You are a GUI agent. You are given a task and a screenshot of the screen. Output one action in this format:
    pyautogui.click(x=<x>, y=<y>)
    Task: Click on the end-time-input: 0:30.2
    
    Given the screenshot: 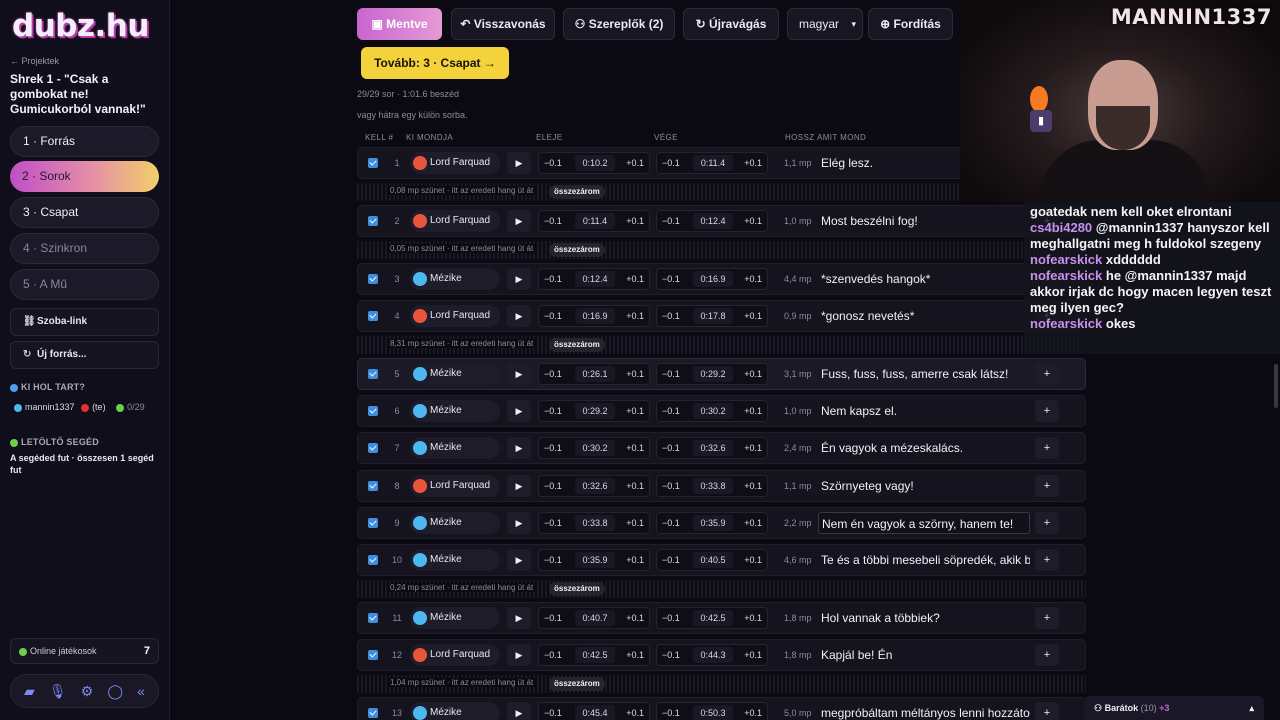 What is the action you would take?
    pyautogui.click(x=713, y=411)
    